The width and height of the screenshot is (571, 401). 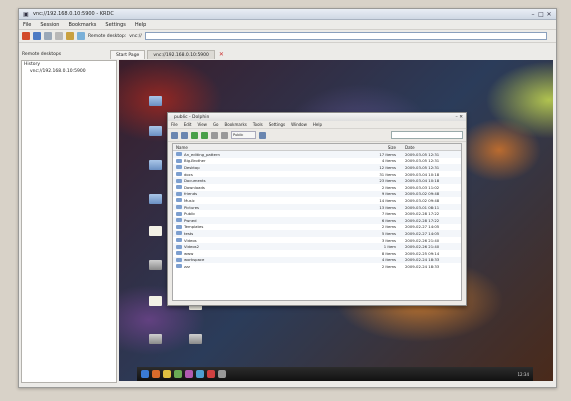 What do you see at coordinates (317, 227) in the screenshot?
I see `file-row: Templates 2 items 2009-02-27 14:05` at bounding box center [317, 227].